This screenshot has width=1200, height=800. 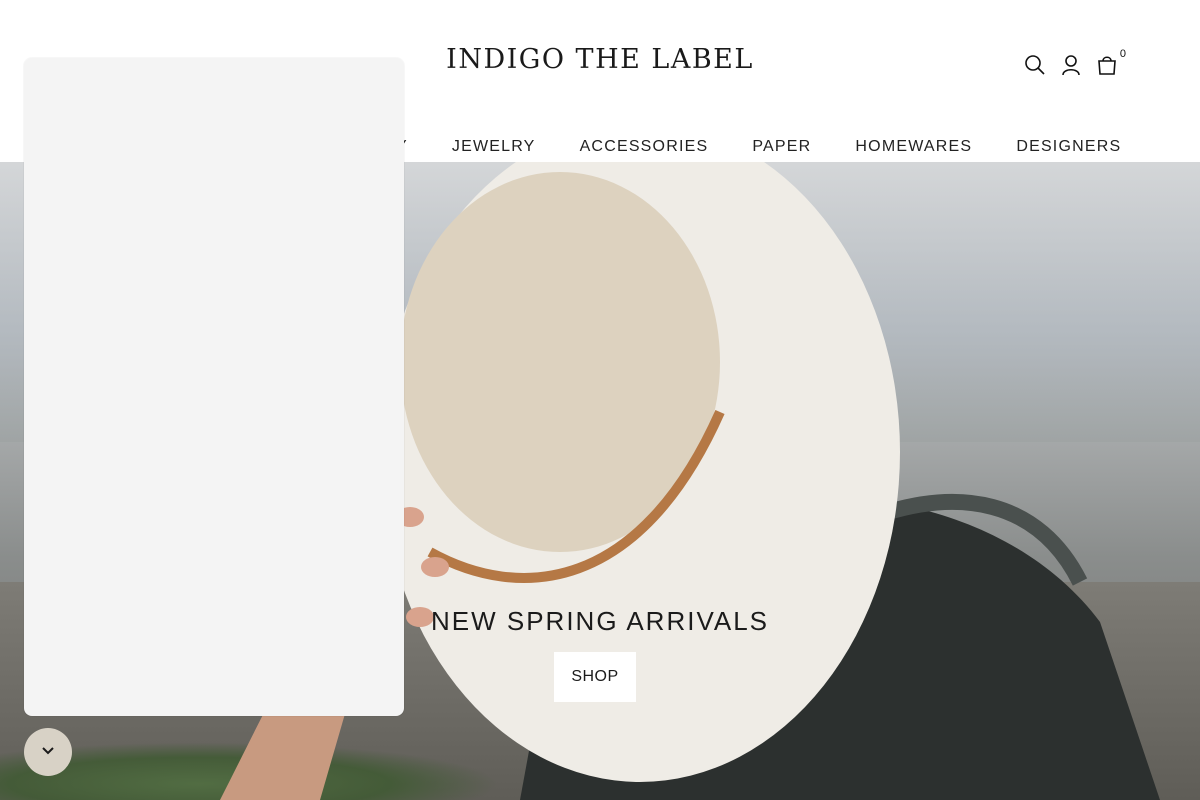 I want to click on cart-icon: 0, so click(x=1111, y=62).